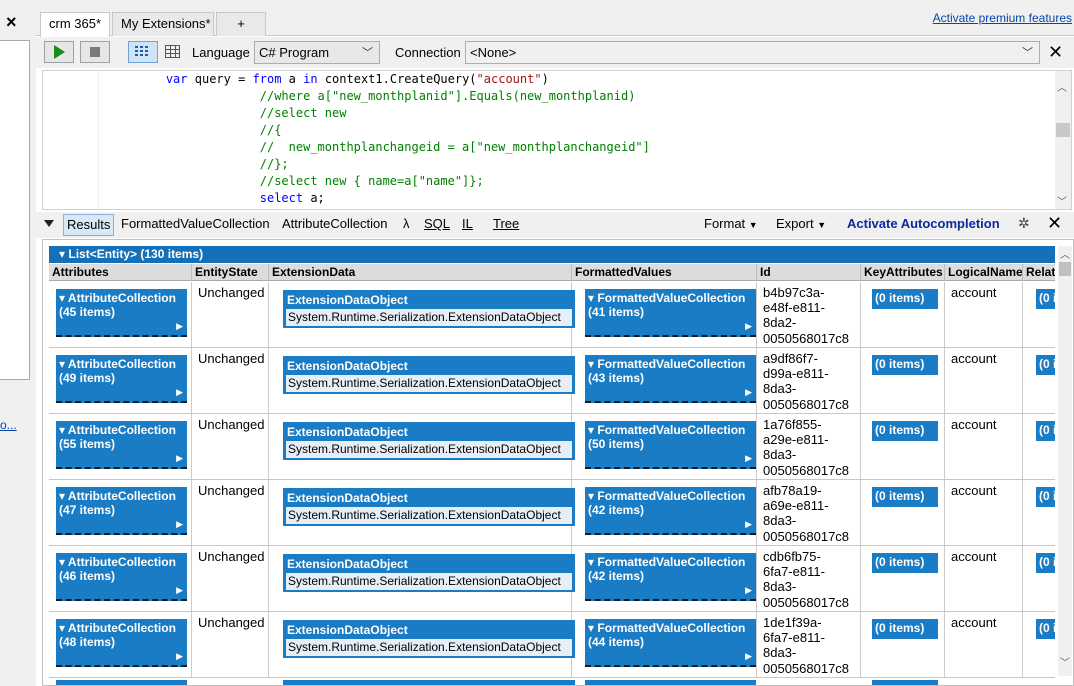  I want to click on format-menu: Format ▼, so click(731, 225).